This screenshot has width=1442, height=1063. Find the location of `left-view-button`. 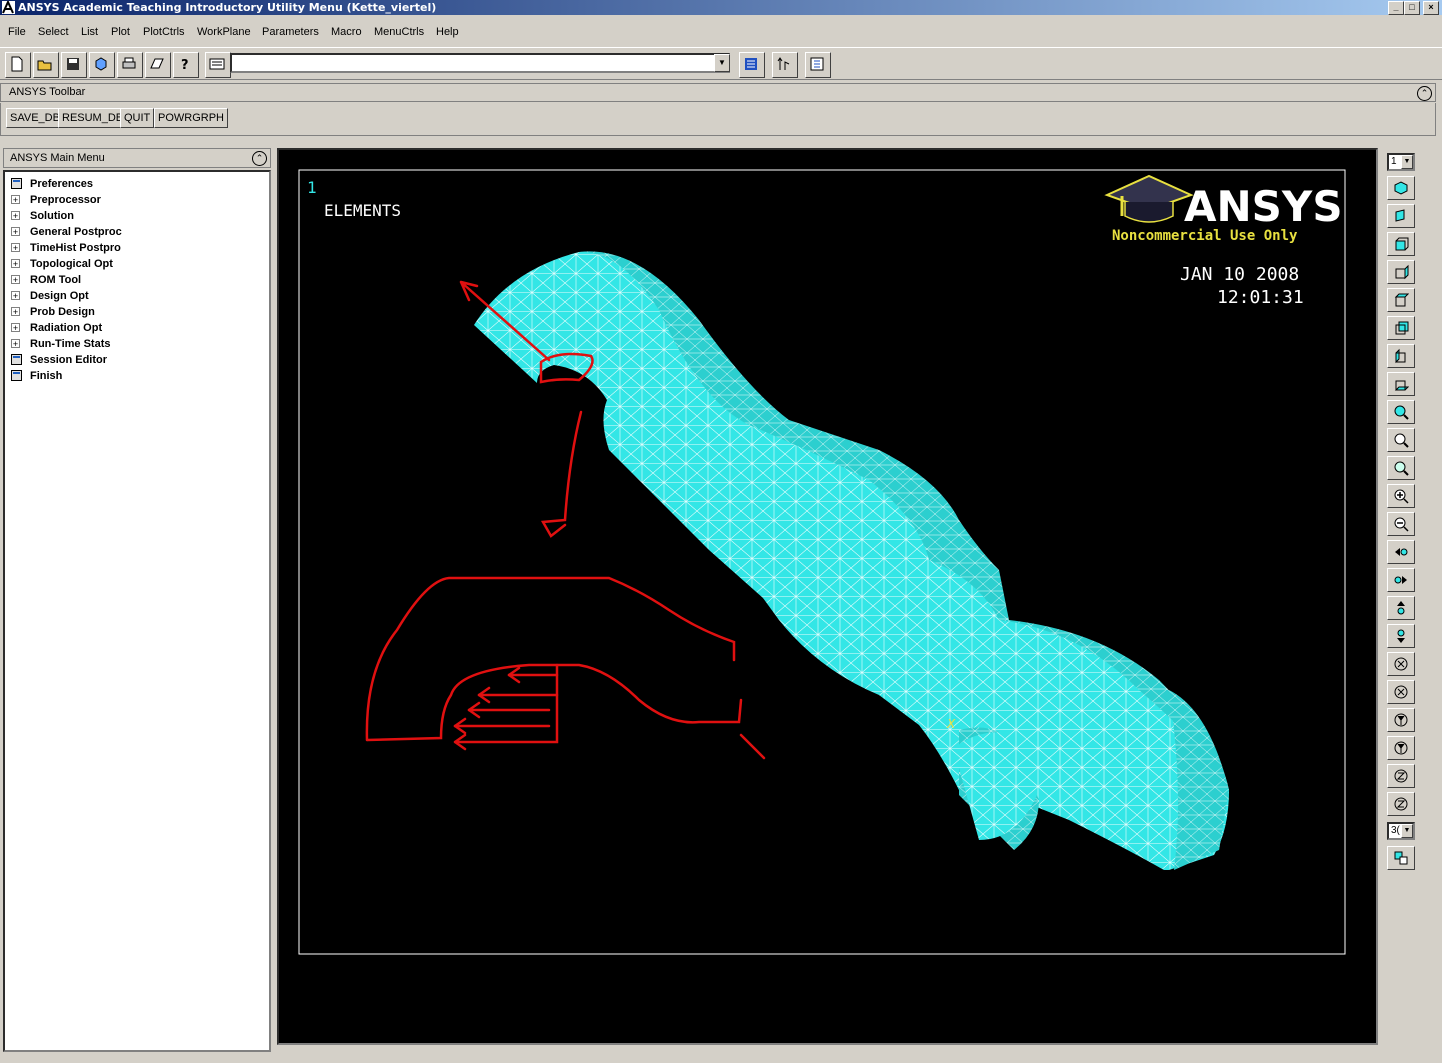

left-view-button is located at coordinates (1401, 356).